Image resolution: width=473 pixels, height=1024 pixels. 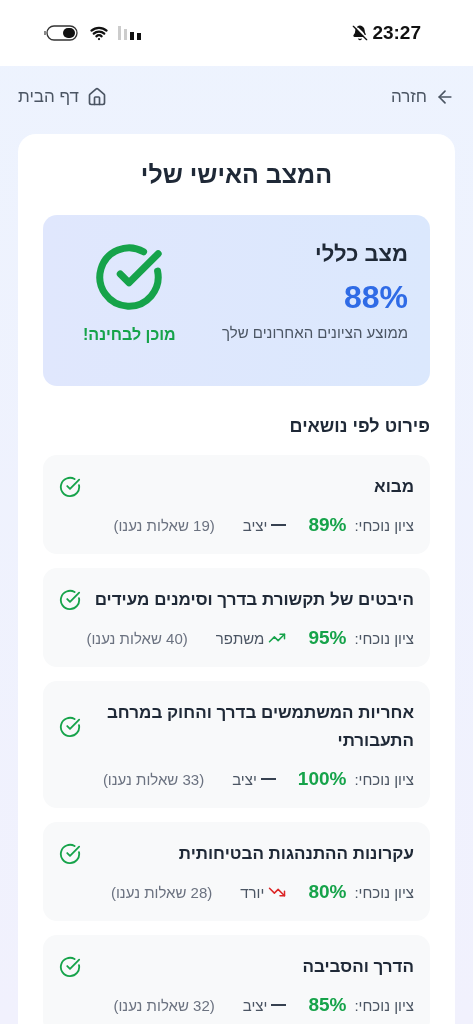 I want to click on topic-name: הדרך והסביבה, so click(x=358, y=967).